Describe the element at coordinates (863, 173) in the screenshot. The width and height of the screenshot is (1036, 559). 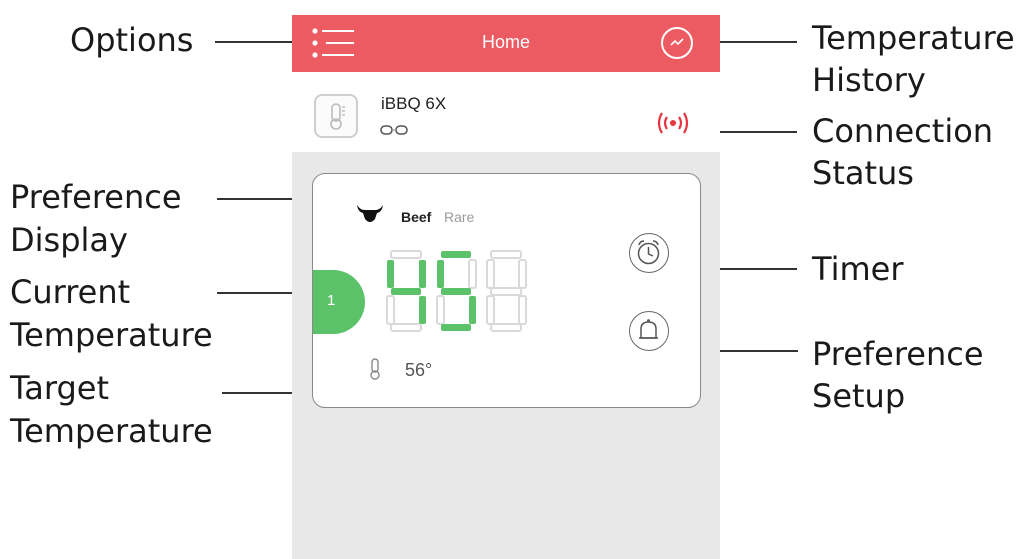
I see `label-connection-status-2: Status` at that location.